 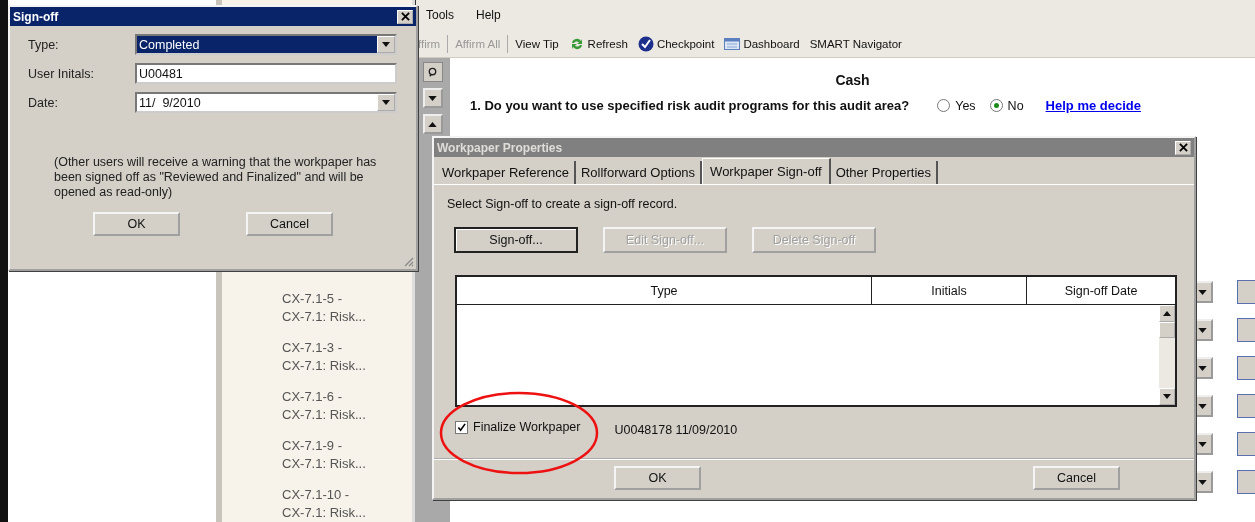 What do you see at coordinates (664, 290) in the screenshot?
I see `column-header: Type` at bounding box center [664, 290].